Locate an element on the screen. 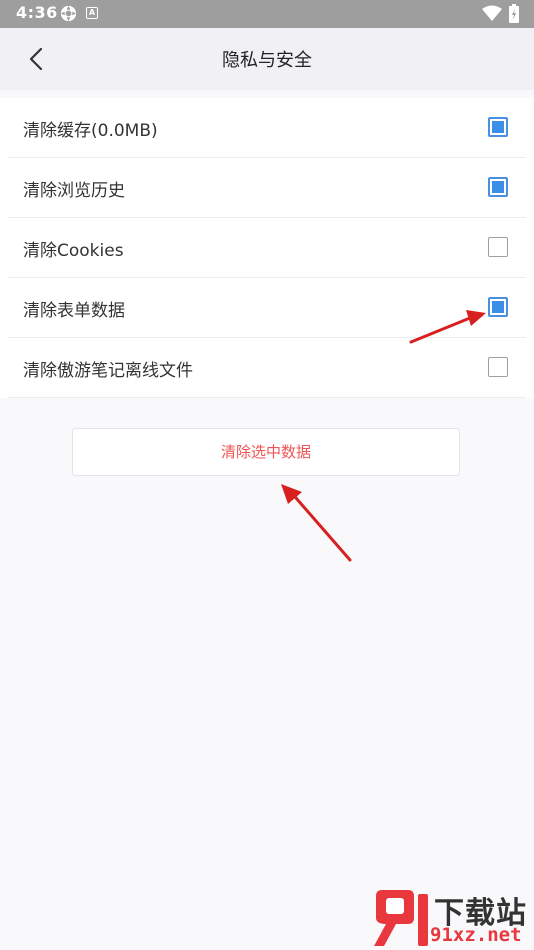  option-label: 清除Cookies is located at coordinates (73, 251).